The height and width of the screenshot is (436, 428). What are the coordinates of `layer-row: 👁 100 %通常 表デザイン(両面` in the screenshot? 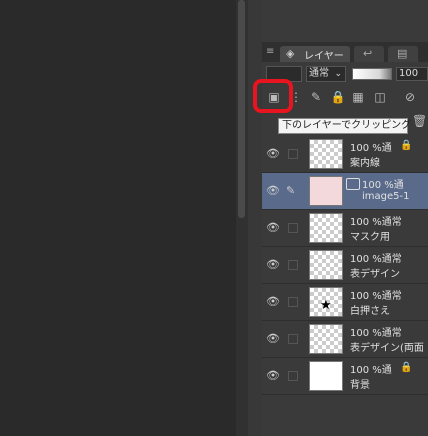 It's located at (345, 339).